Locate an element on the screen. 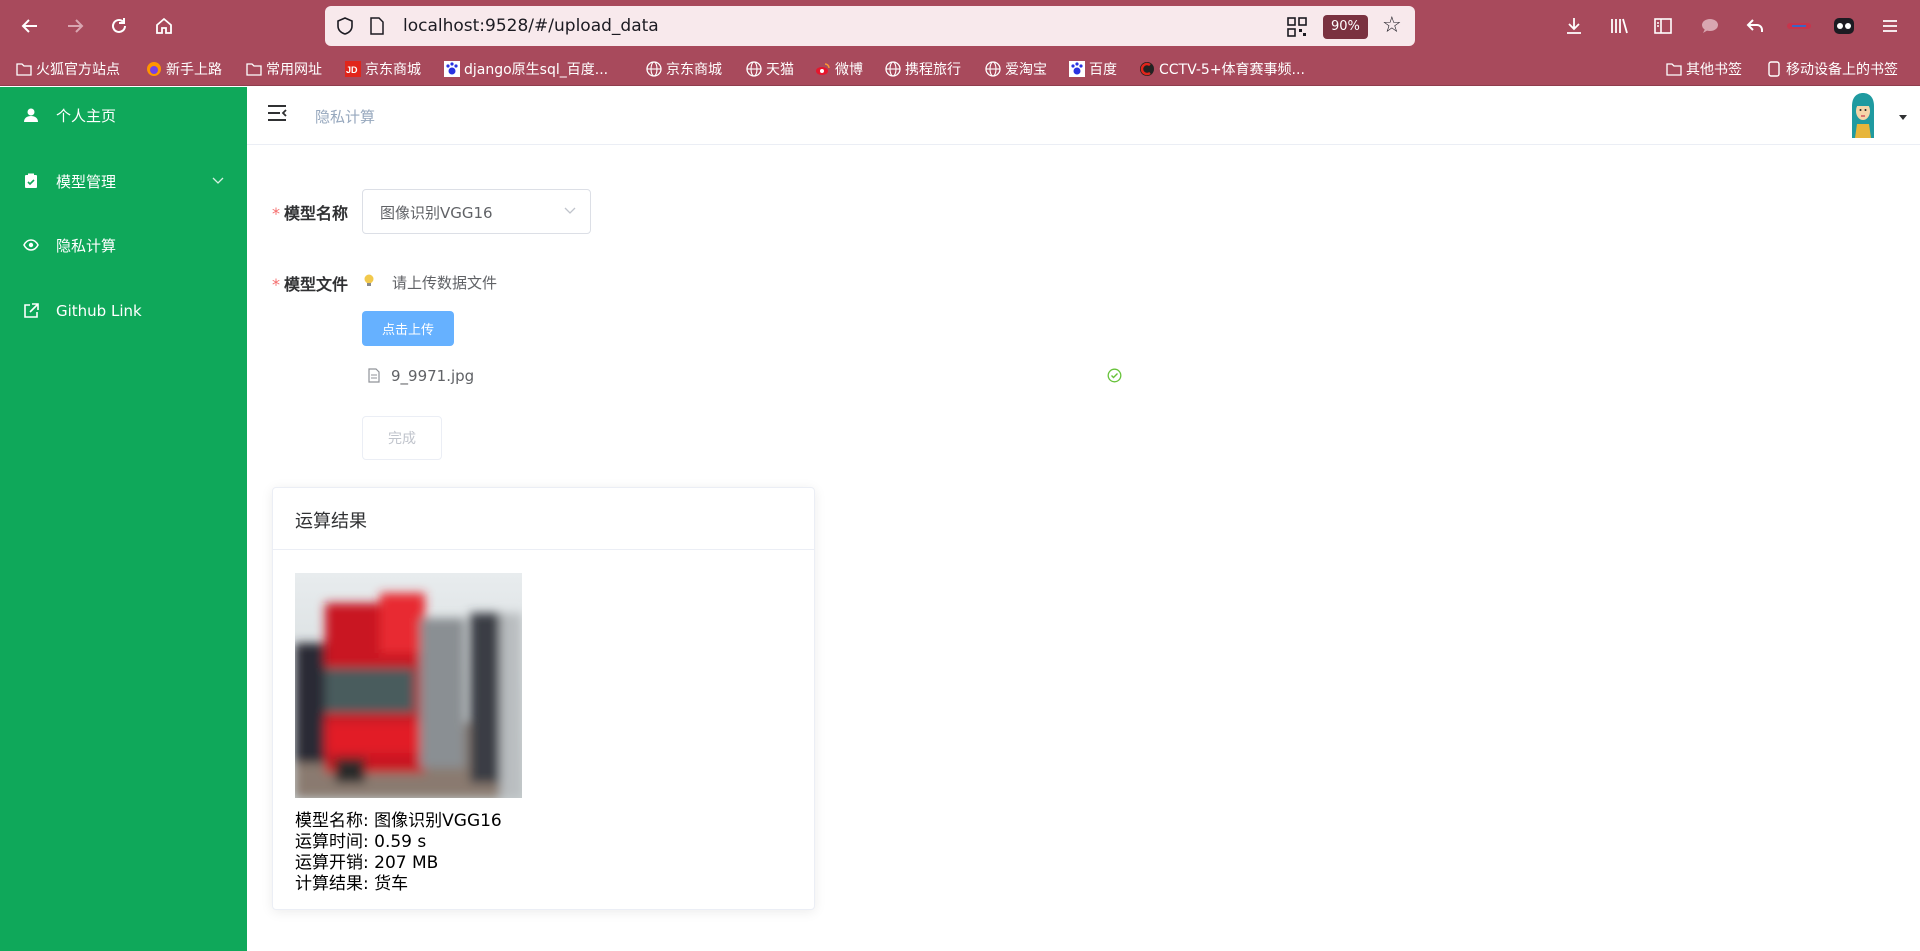 This screenshot has height=951, width=1920. hamburger-menu-icon is located at coordinates (1890, 26).